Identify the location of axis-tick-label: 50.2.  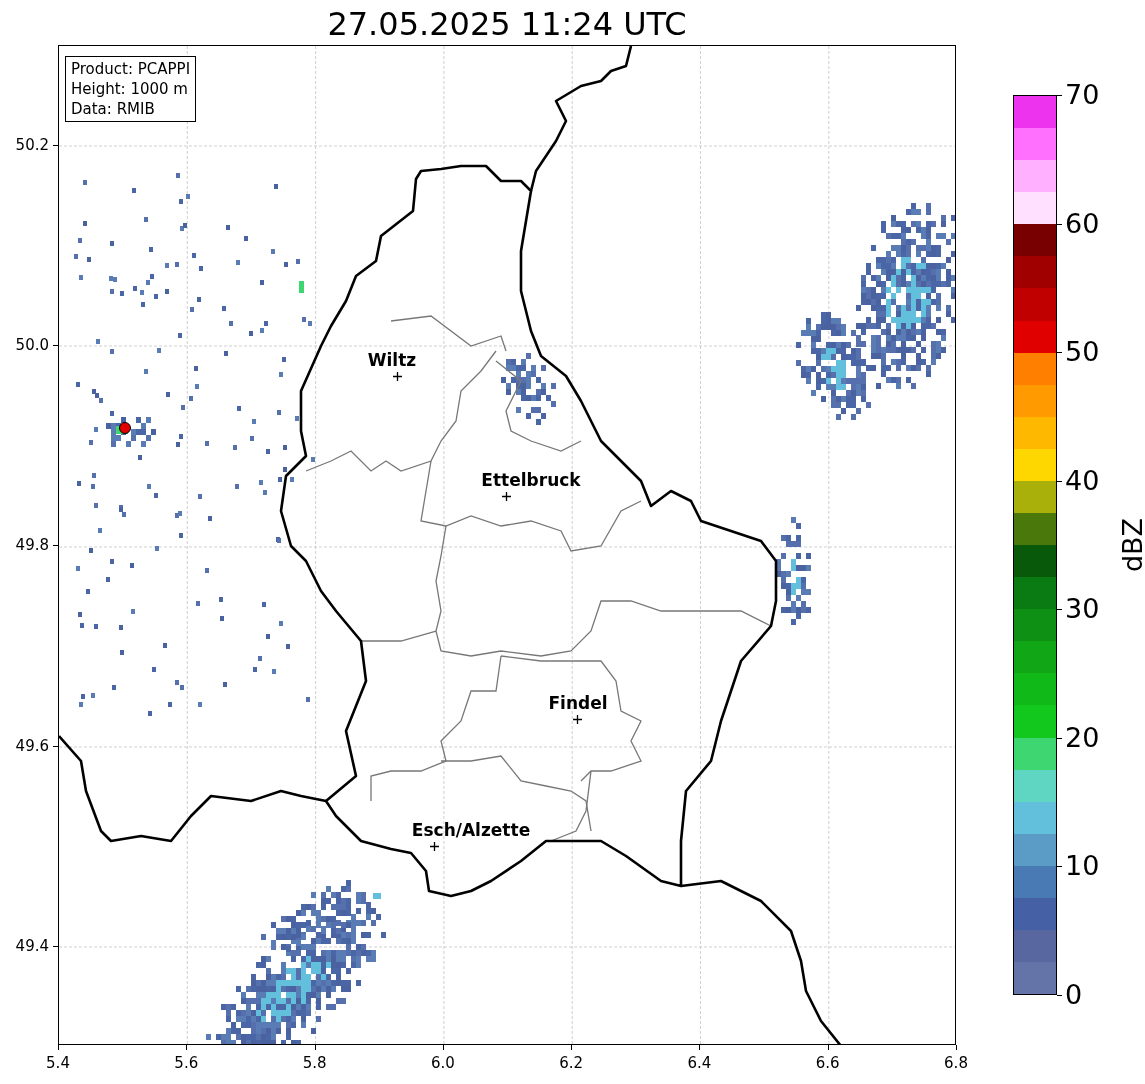
(32, 145).